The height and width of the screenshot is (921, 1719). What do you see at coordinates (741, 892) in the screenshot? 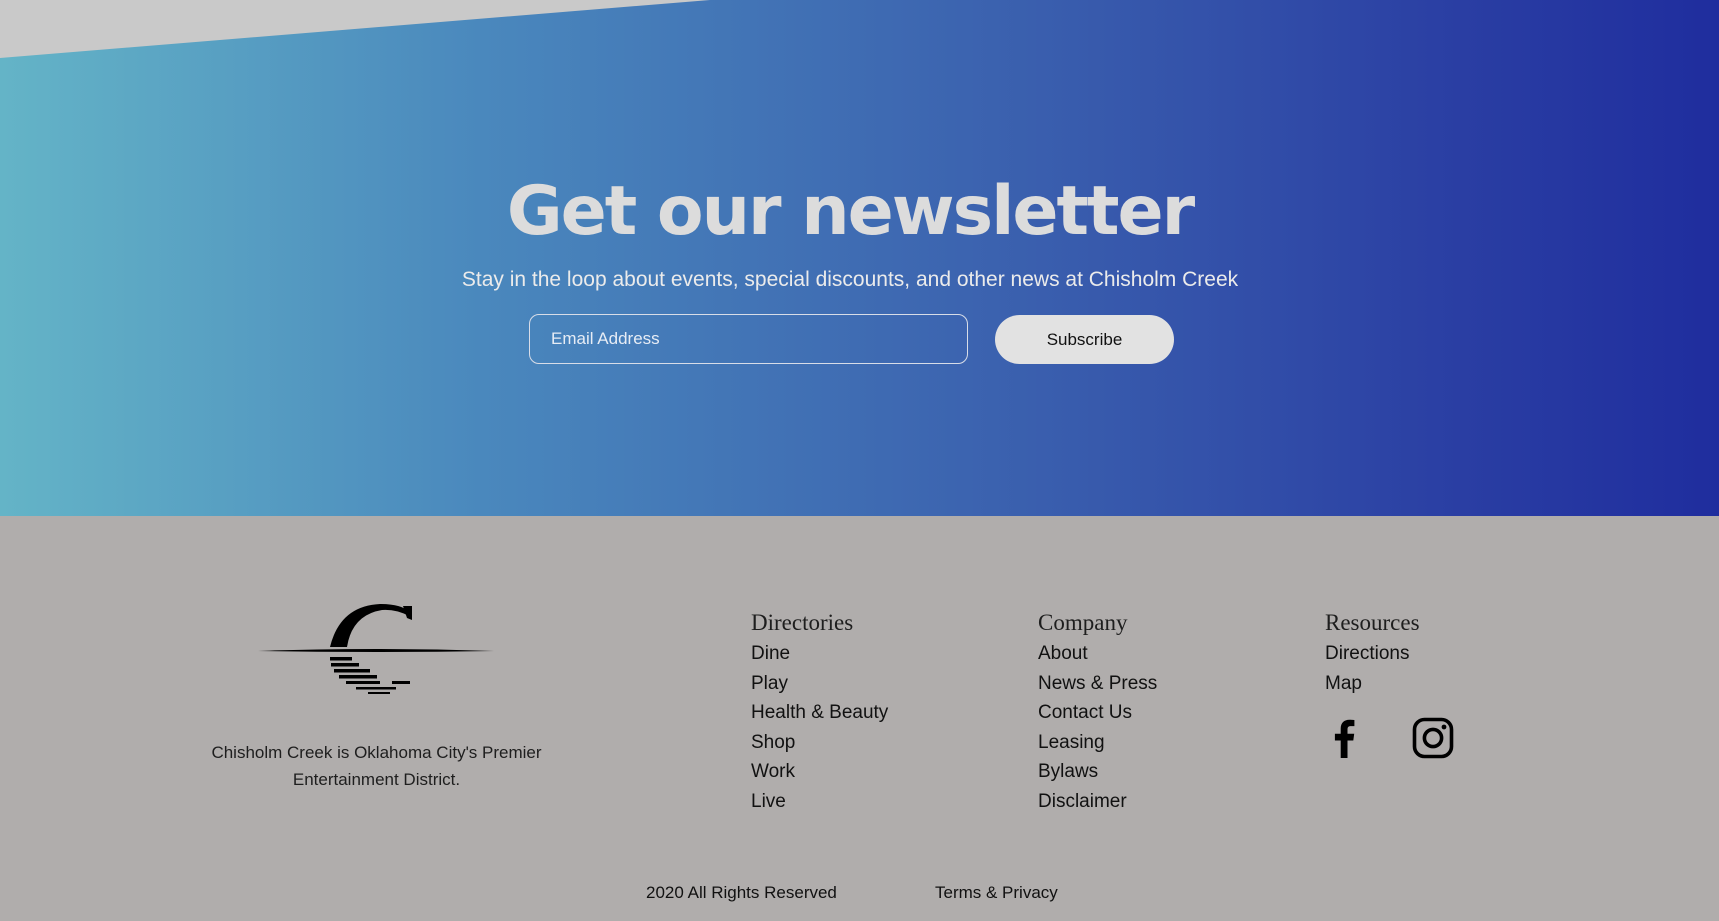
I see `copyright-text: 2020 All Rights Reserved` at bounding box center [741, 892].